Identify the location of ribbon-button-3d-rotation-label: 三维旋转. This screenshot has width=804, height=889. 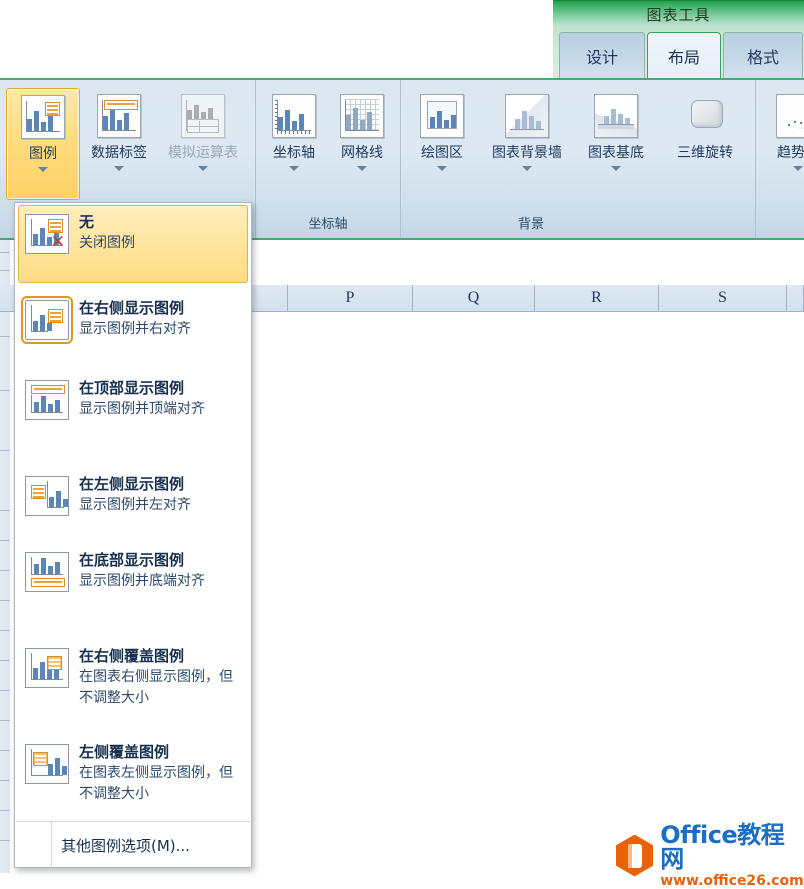
(705, 153).